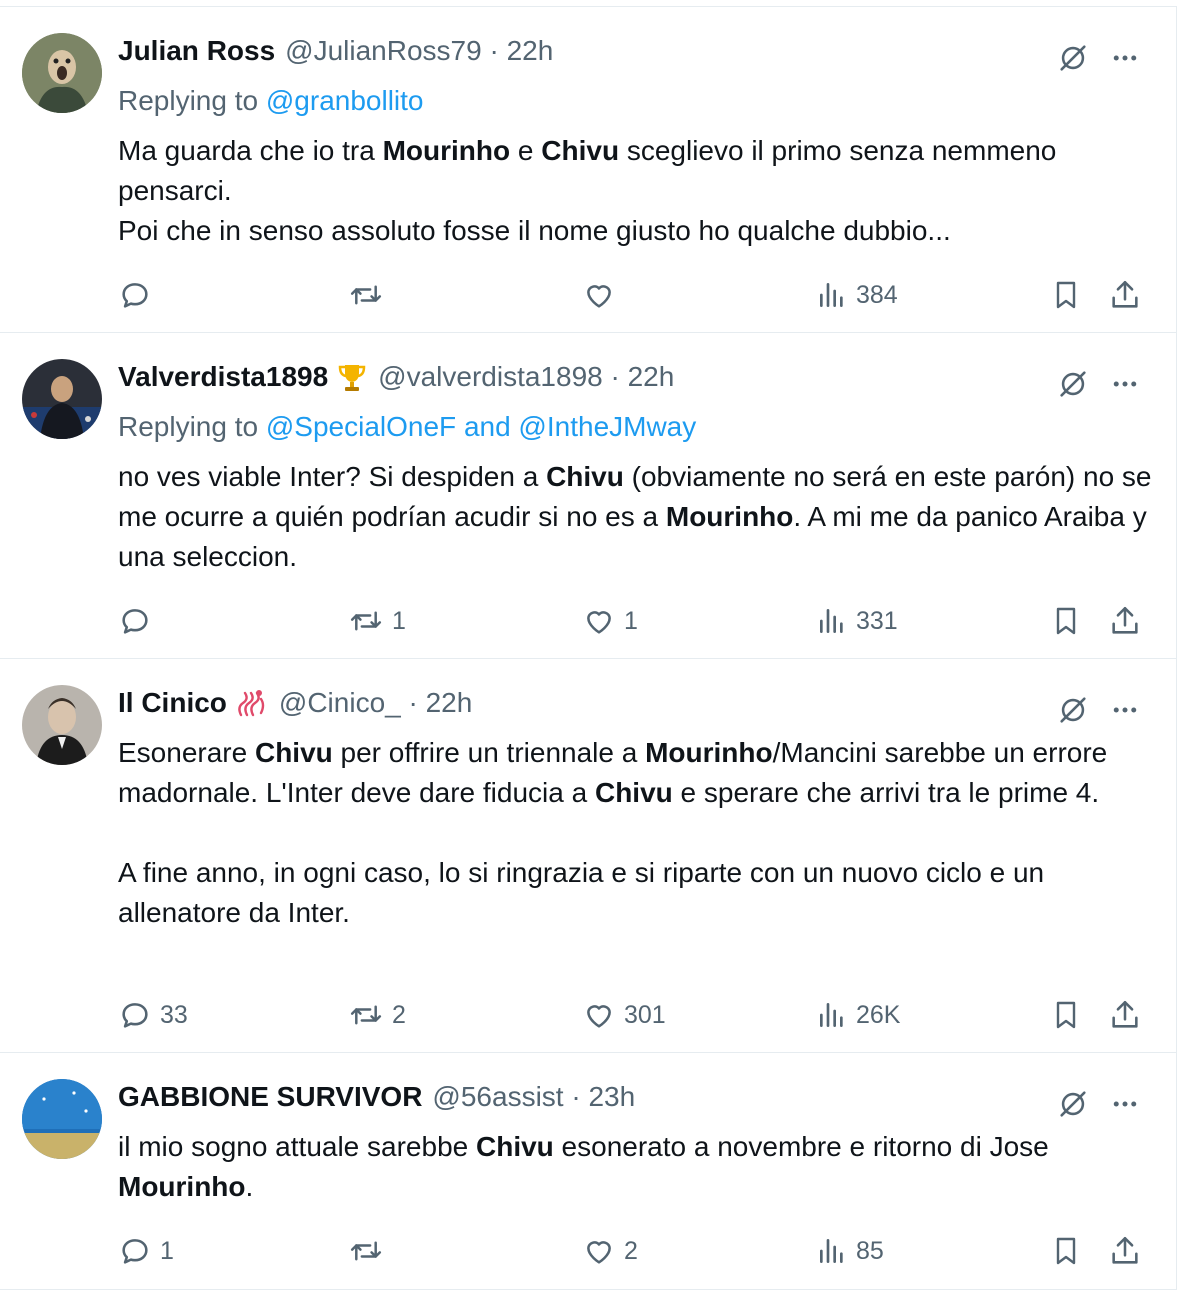 The image size is (1200, 1301). I want to click on view-count: 85, so click(870, 1250).